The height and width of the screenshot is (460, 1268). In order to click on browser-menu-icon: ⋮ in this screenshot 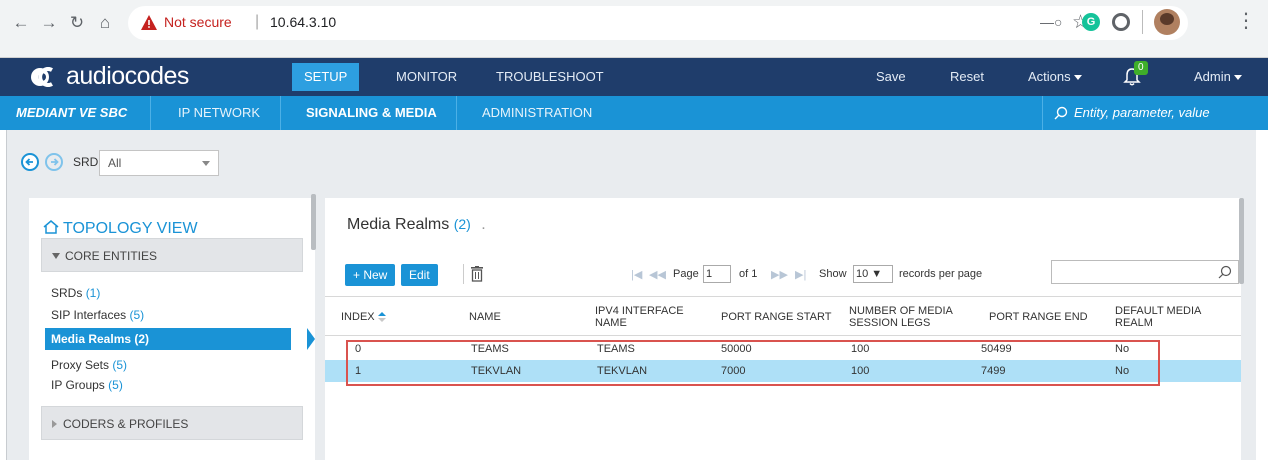, I will do `click(1246, 21)`.